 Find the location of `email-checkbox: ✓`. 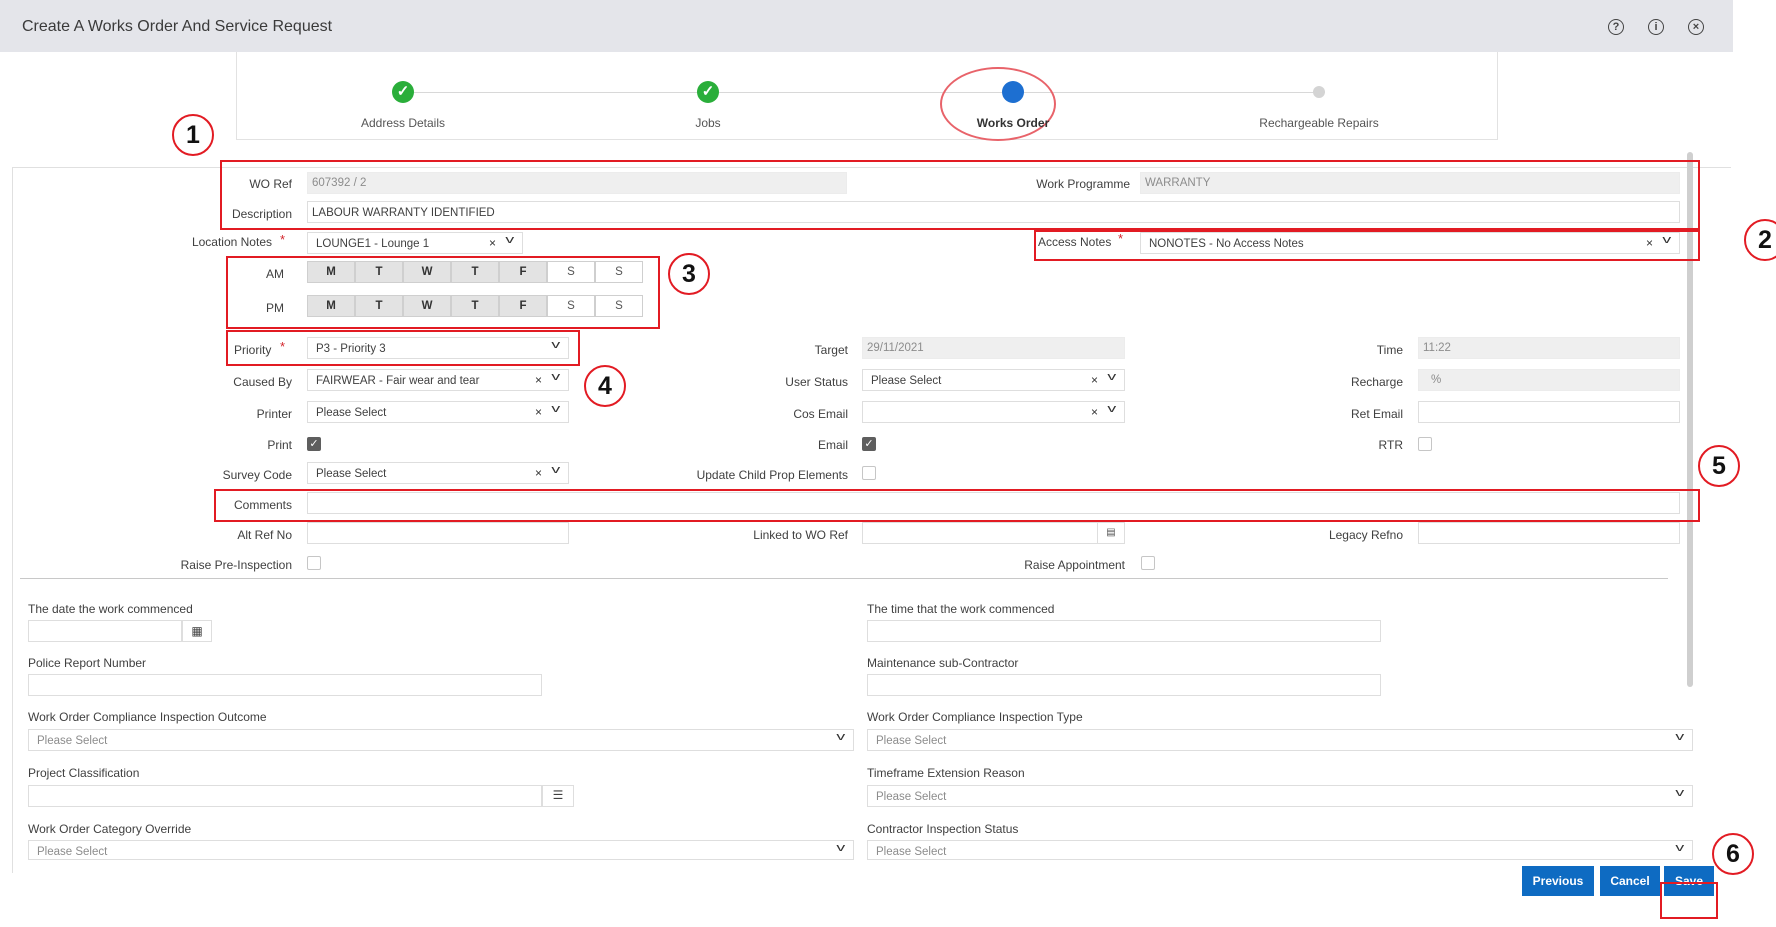

email-checkbox: ✓ is located at coordinates (869, 444).